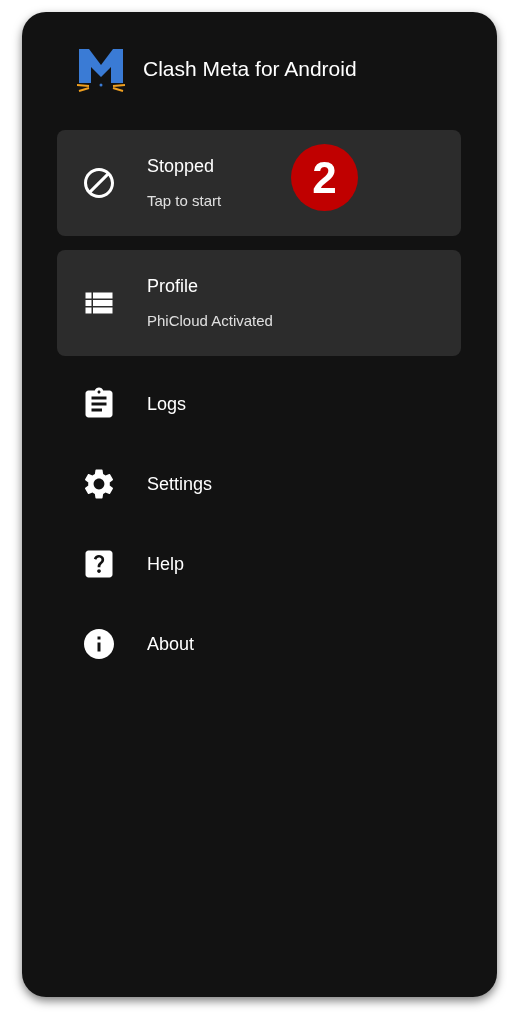 The image size is (507, 1024). I want to click on card-subtitle: PhiCloud Activated, so click(210, 321).